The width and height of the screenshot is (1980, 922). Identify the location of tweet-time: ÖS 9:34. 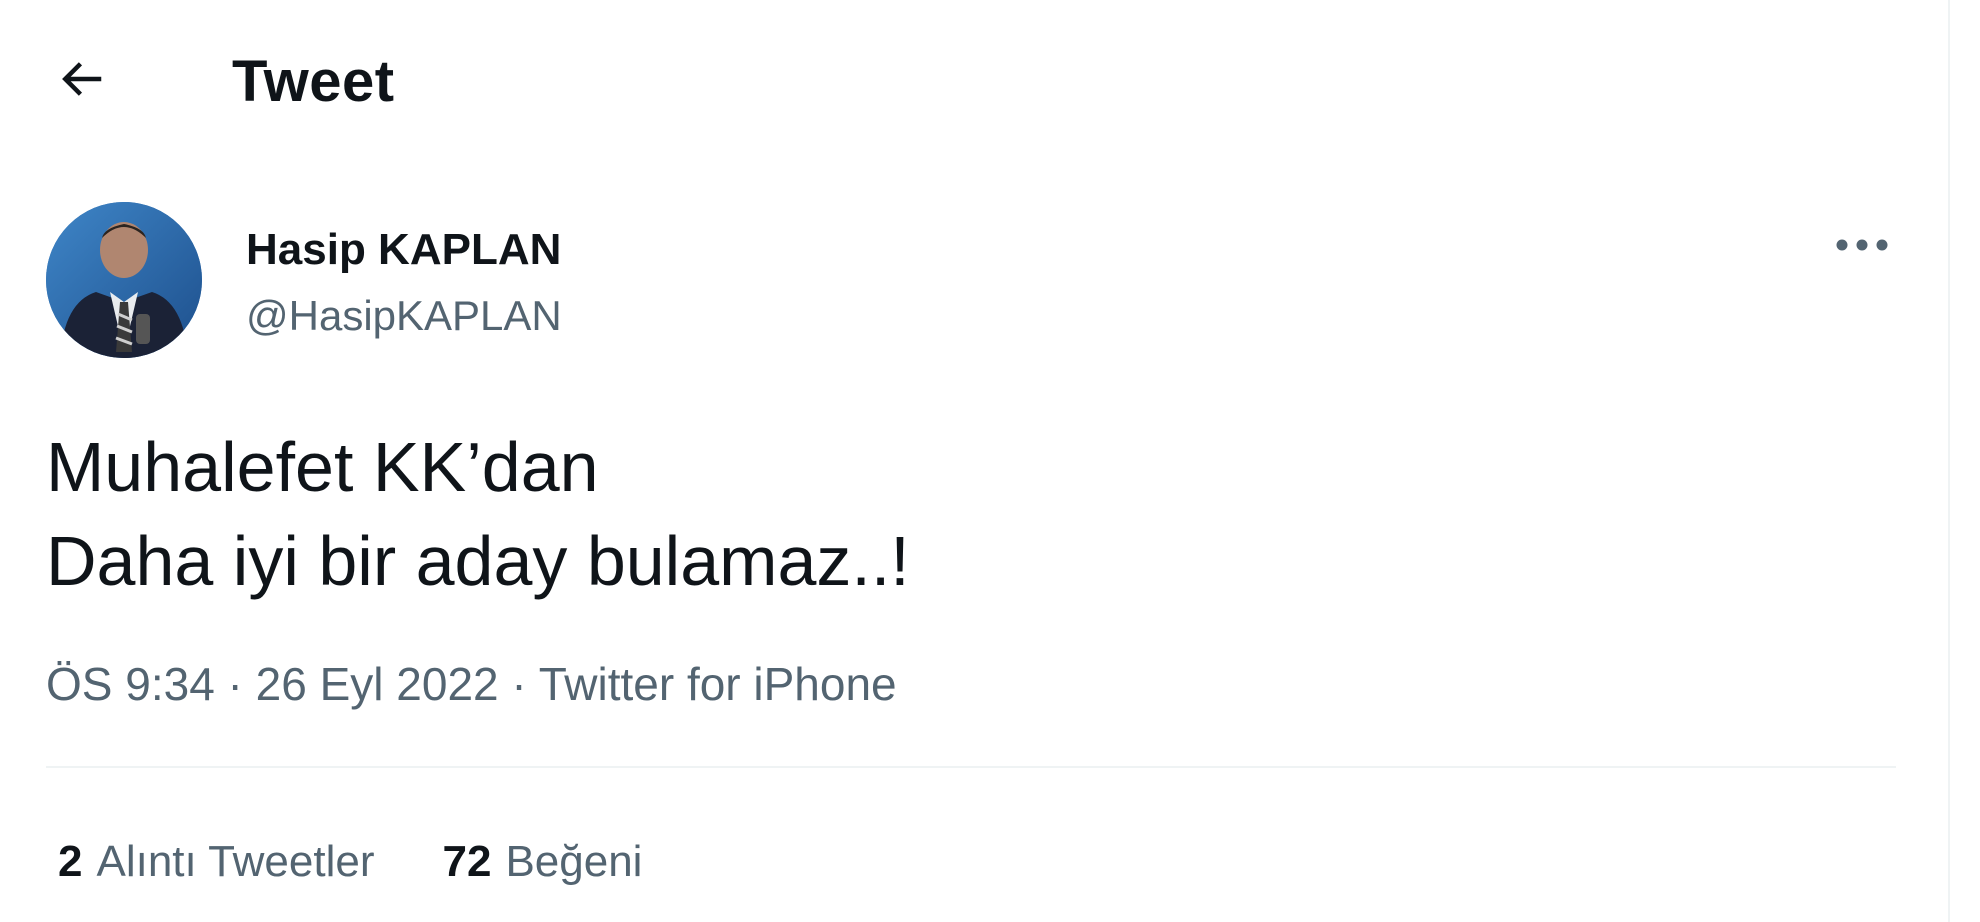
(130, 684).